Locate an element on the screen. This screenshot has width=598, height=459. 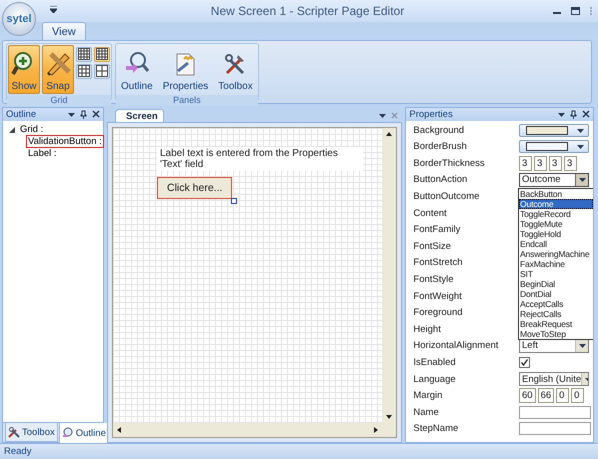
dropdown-option: Endcall is located at coordinates (556, 243).